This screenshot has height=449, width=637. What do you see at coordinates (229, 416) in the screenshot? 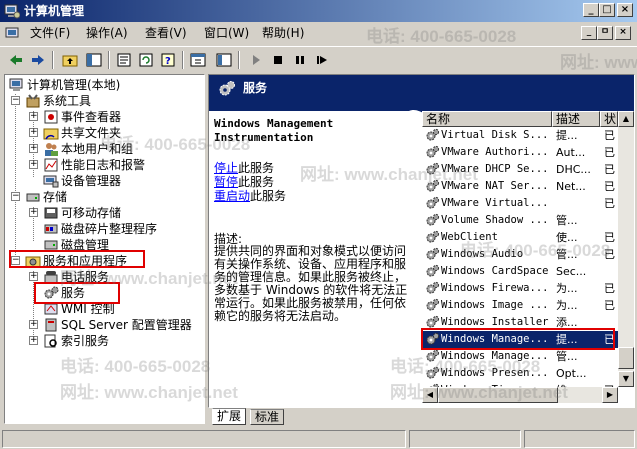
I see `tab-extended: 扩展` at bounding box center [229, 416].